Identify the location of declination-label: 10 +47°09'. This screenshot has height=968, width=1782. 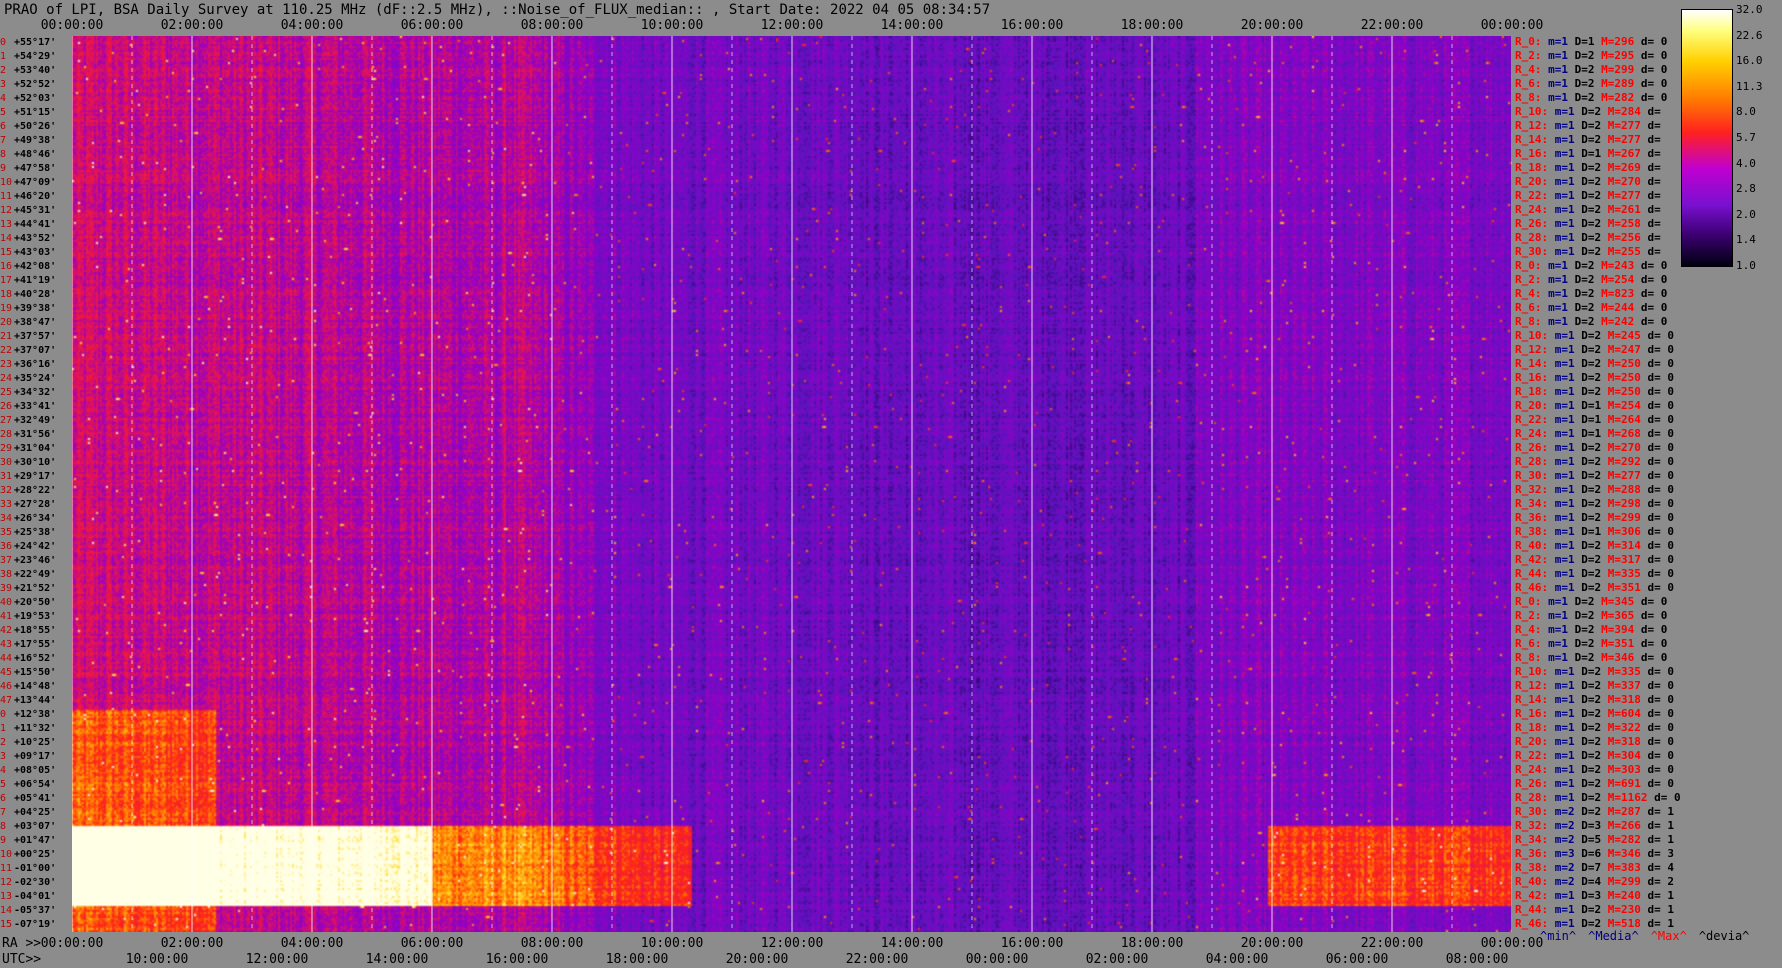
(28, 182).